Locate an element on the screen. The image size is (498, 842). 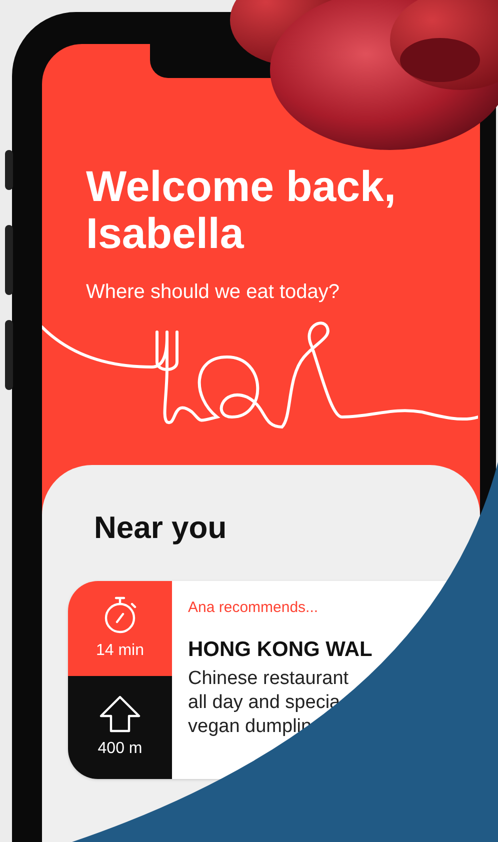
distance: 400 m is located at coordinates (120, 748).